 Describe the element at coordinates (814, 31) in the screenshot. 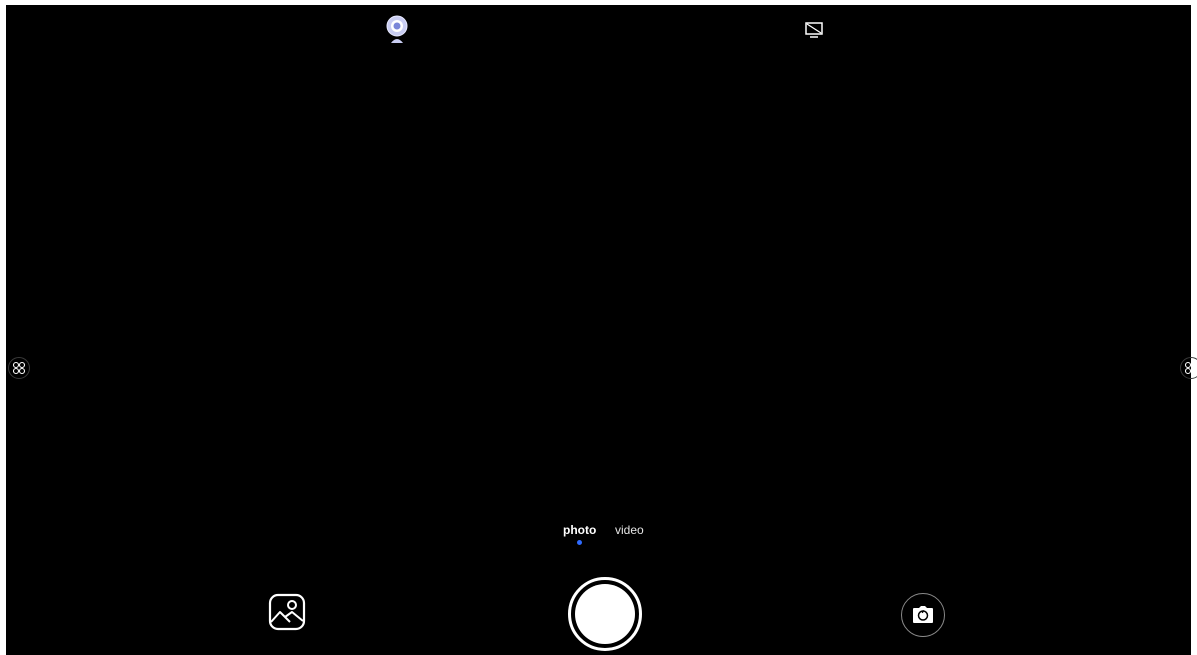

I see `cast-off-icon` at that location.